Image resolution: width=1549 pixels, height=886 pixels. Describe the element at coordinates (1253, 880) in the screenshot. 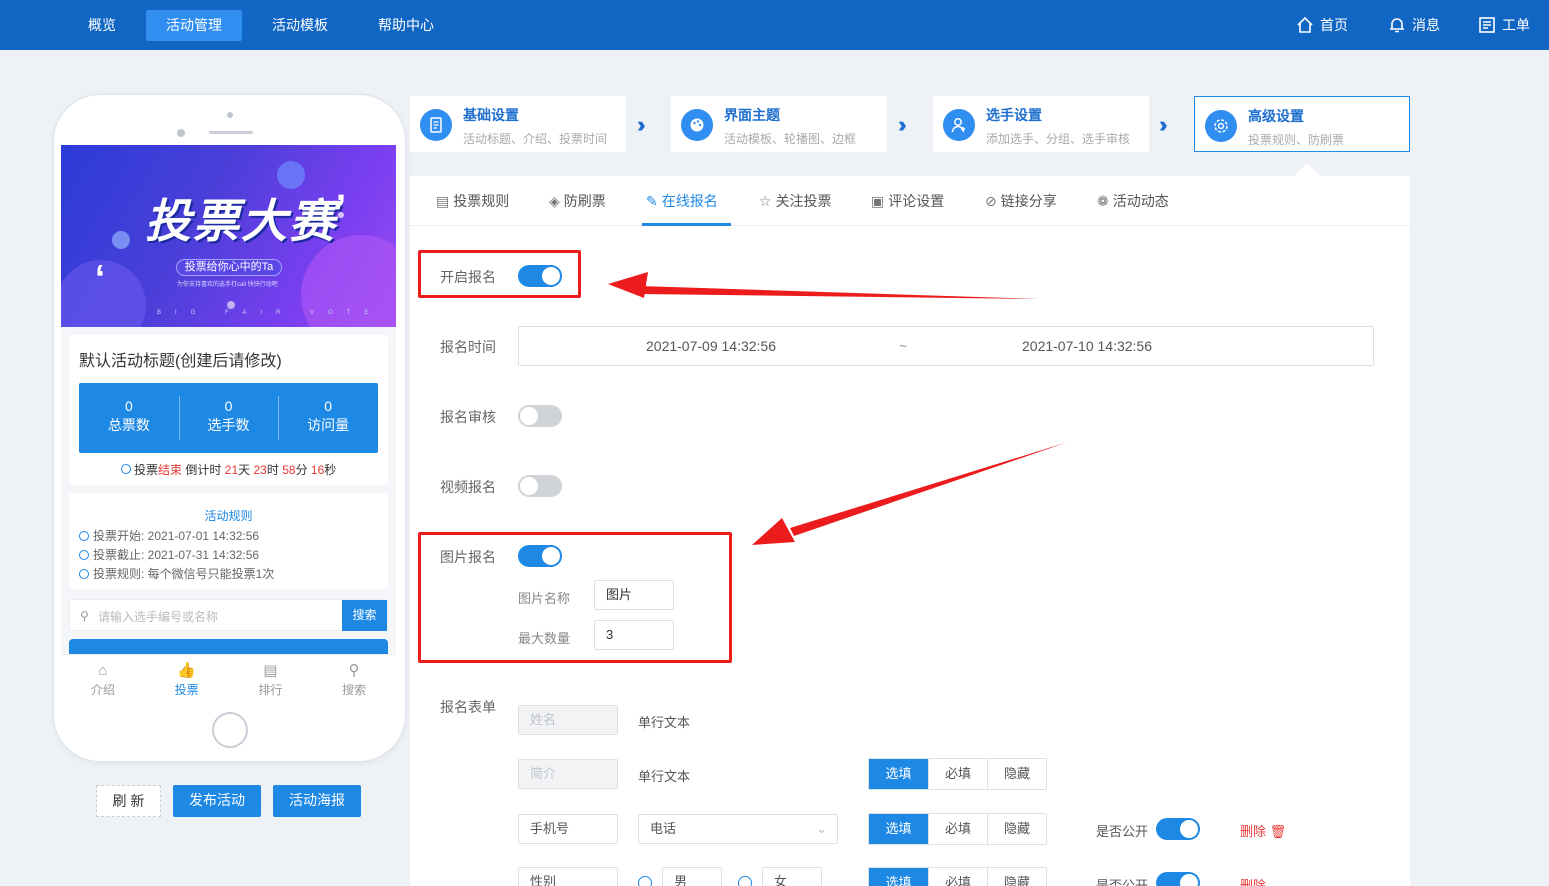

I see `delete-field-link: 删除` at that location.